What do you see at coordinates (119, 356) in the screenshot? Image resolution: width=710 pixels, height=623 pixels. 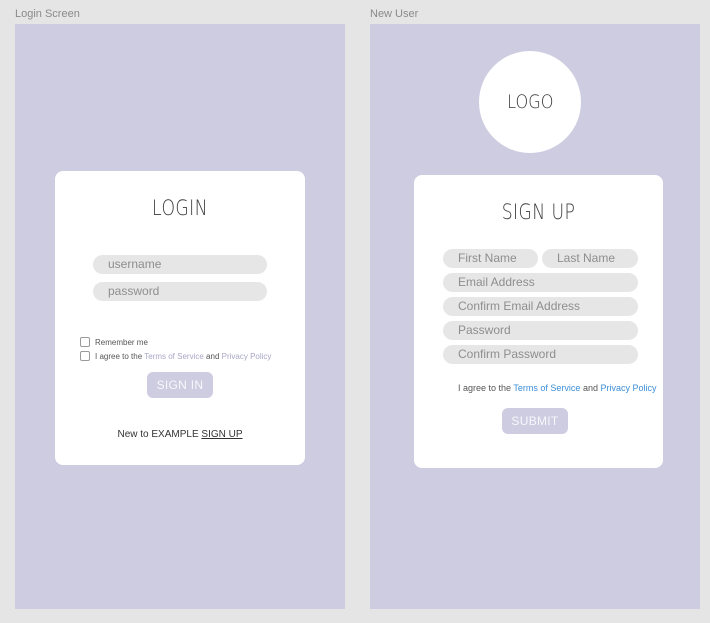 I see `agree-prefix: I agree to the` at bounding box center [119, 356].